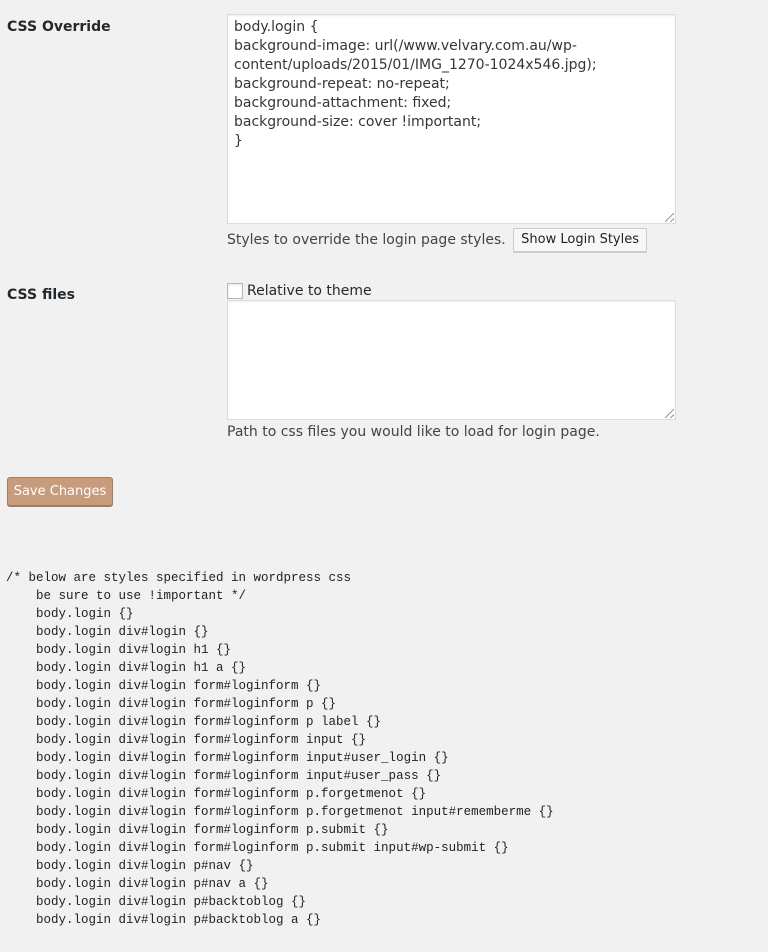  Describe the element at coordinates (60, 491) in the screenshot. I see `save-changes-button: Save Changes` at that location.